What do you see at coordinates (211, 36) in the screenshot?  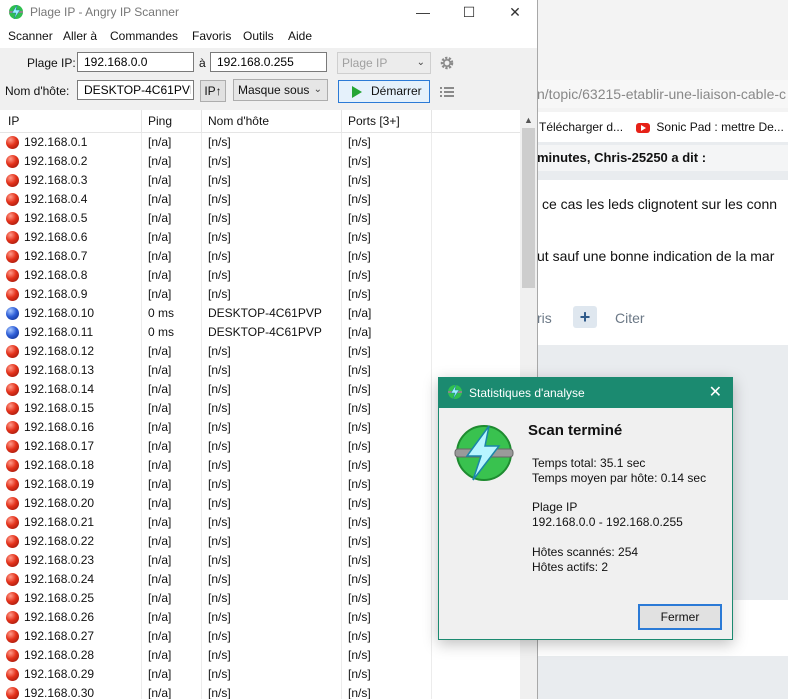 I see `menu-favoris: Favoris` at bounding box center [211, 36].